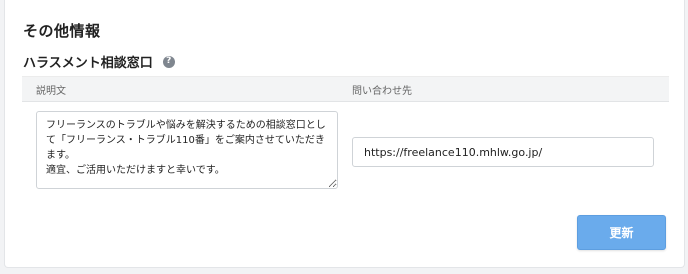 Image resolution: width=688 pixels, height=274 pixels. What do you see at coordinates (382, 91) in the screenshot?
I see `column-header-contact: 問い合わせ先` at bounding box center [382, 91].